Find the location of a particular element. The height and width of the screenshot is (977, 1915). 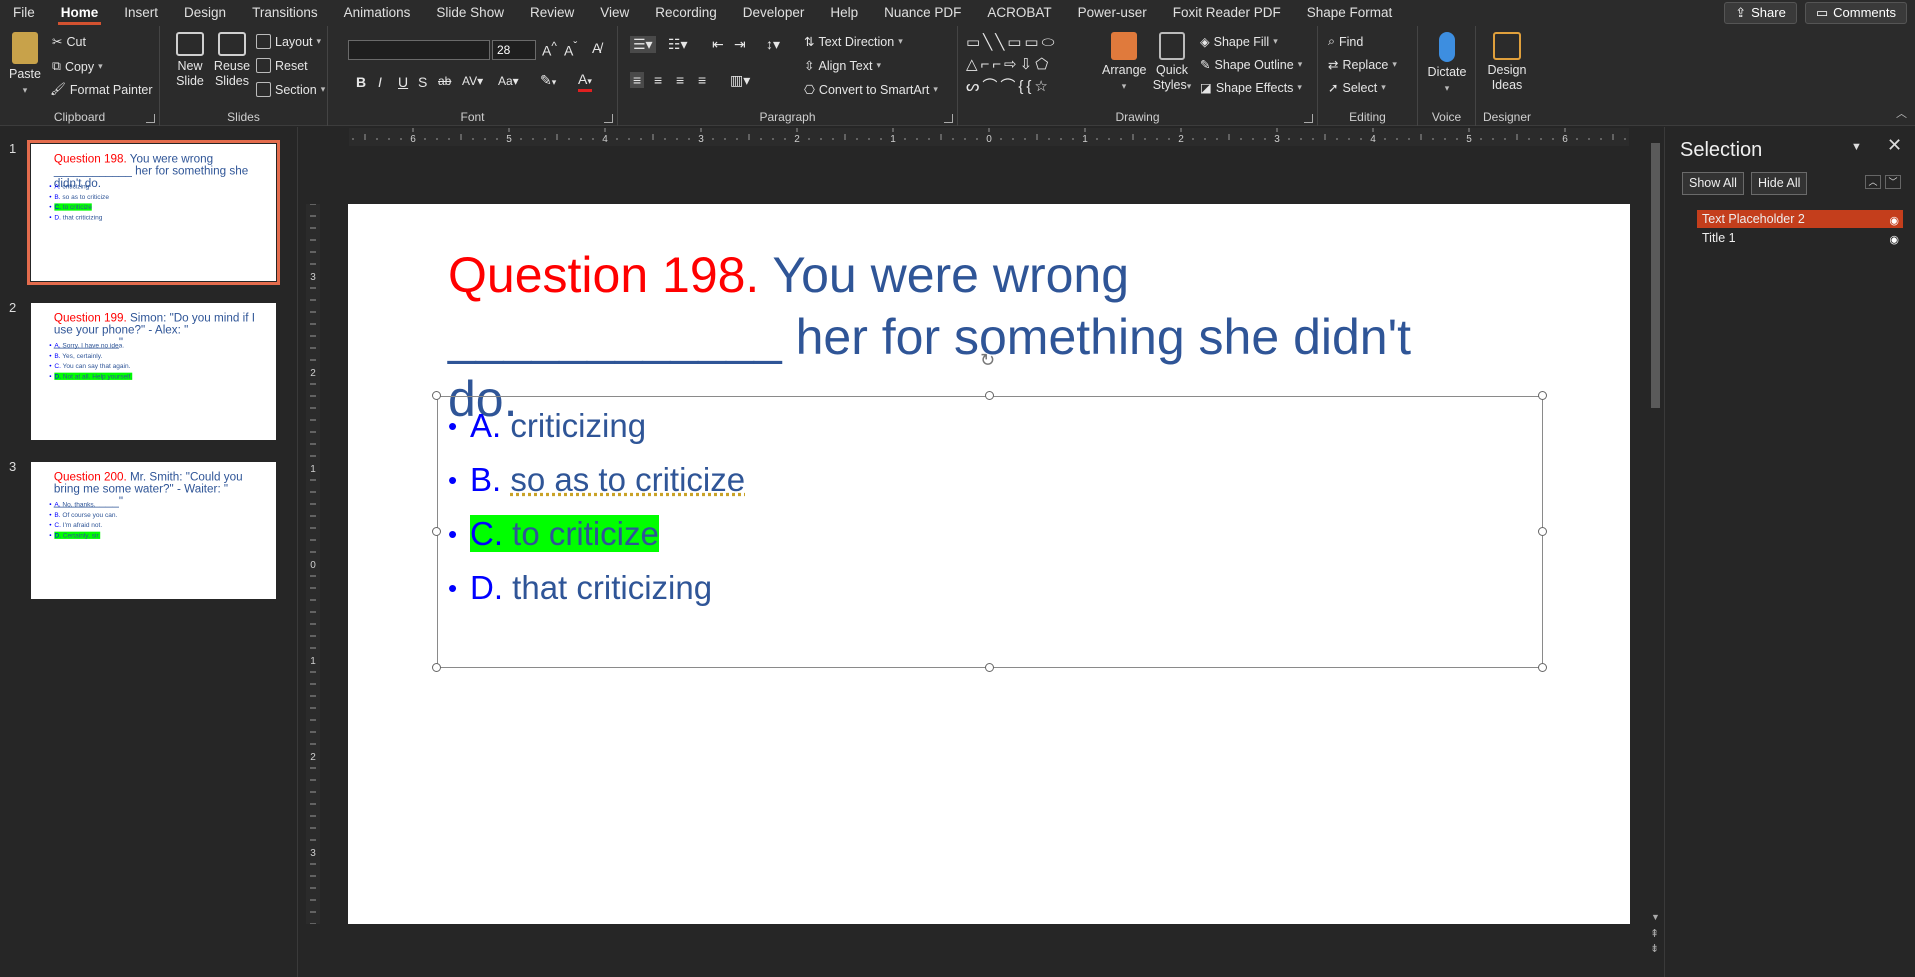

paste-button: Paste ▾ is located at coordinates (25, 65).